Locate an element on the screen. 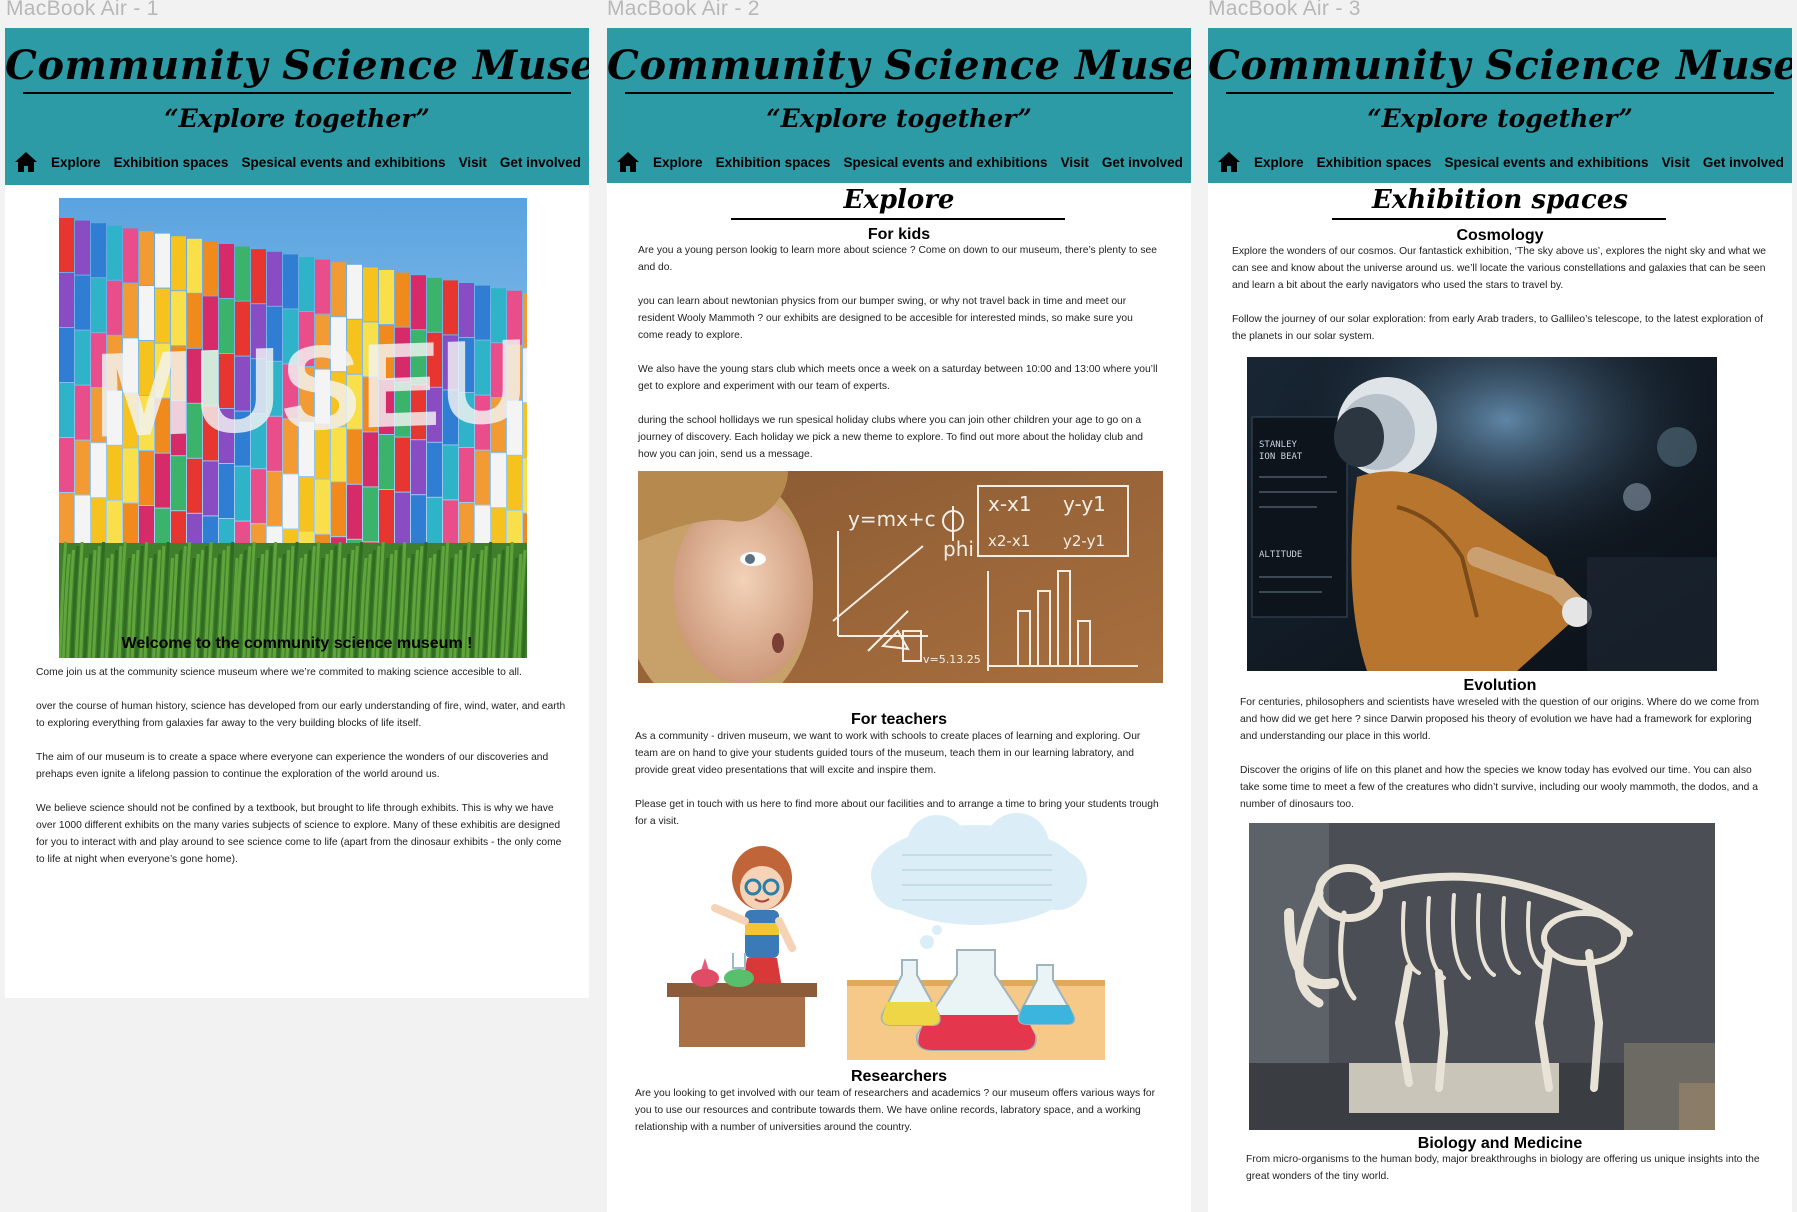  screen-text: ALTITUDE is located at coordinates (1280, 555).